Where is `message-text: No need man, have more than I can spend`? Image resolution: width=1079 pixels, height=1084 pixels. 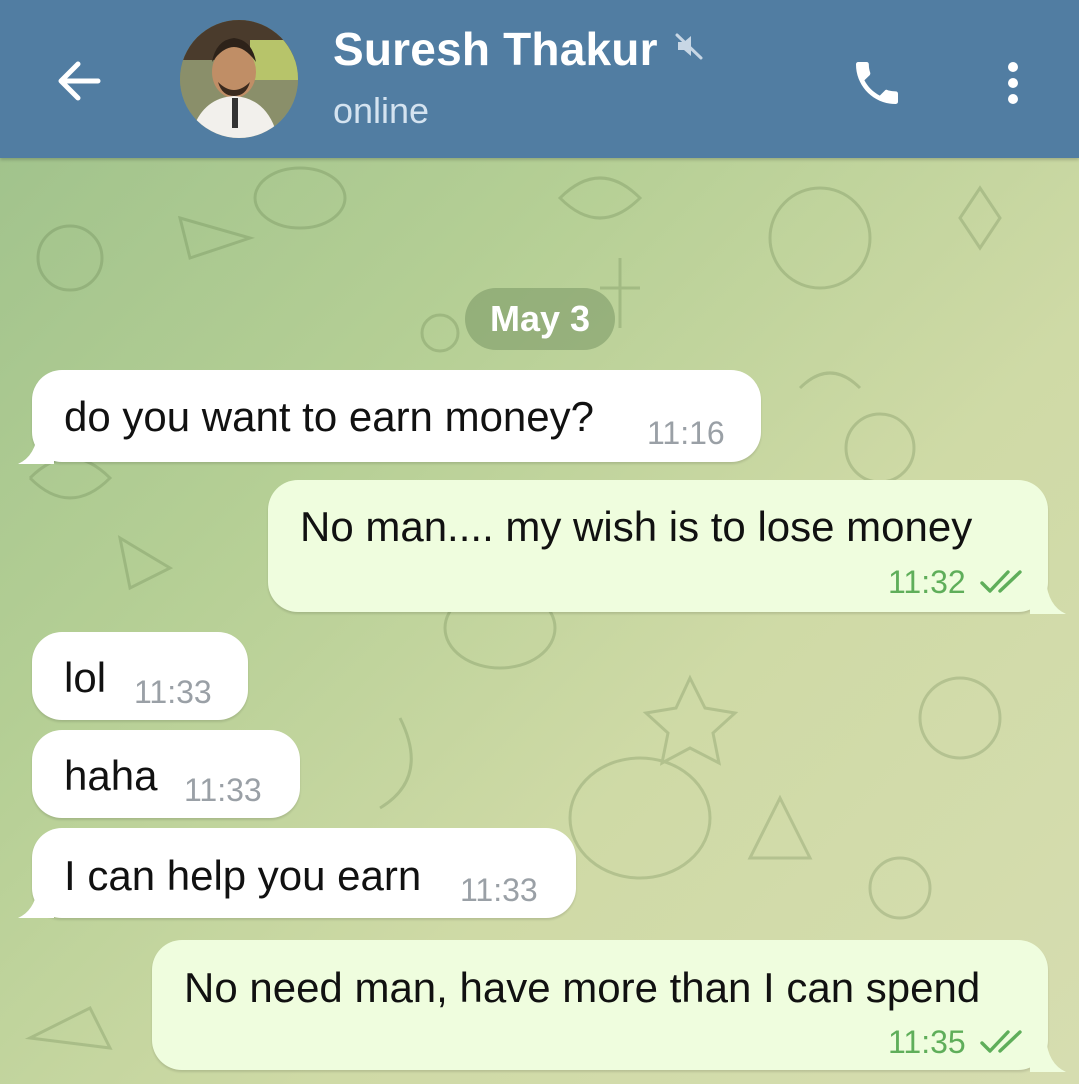
message-text: No need man, have more than I can spend is located at coordinates (582, 987).